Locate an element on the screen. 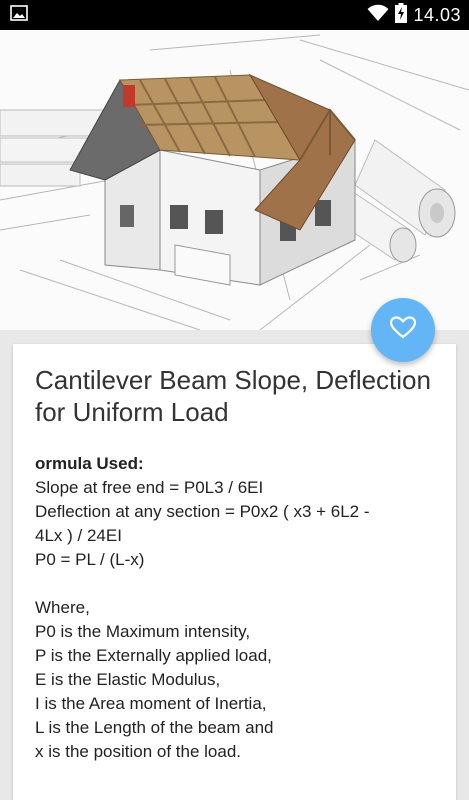 This screenshot has width=469, height=800. image-notification-icon is located at coordinates (19, 15).